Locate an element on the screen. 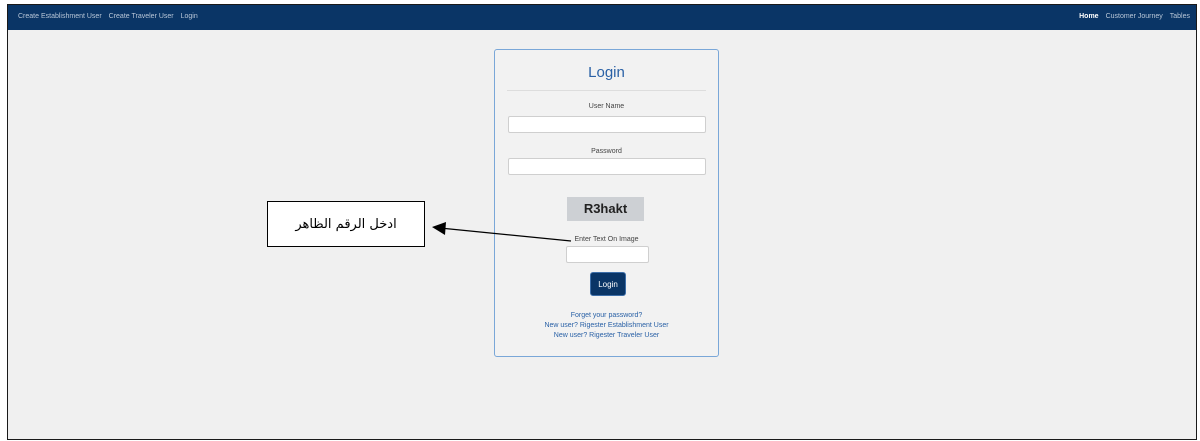 This screenshot has width=1200, height=441. annotation-callout: ادخل الرقم الظاهر is located at coordinates (346, 224).